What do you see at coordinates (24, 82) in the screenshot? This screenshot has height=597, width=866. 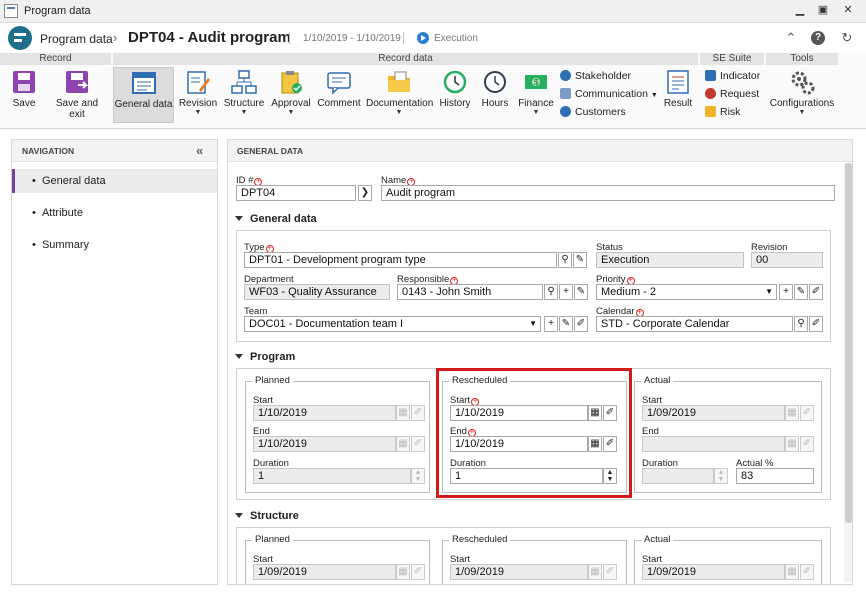 I see `save-icon` at bounding box center [24, 82].